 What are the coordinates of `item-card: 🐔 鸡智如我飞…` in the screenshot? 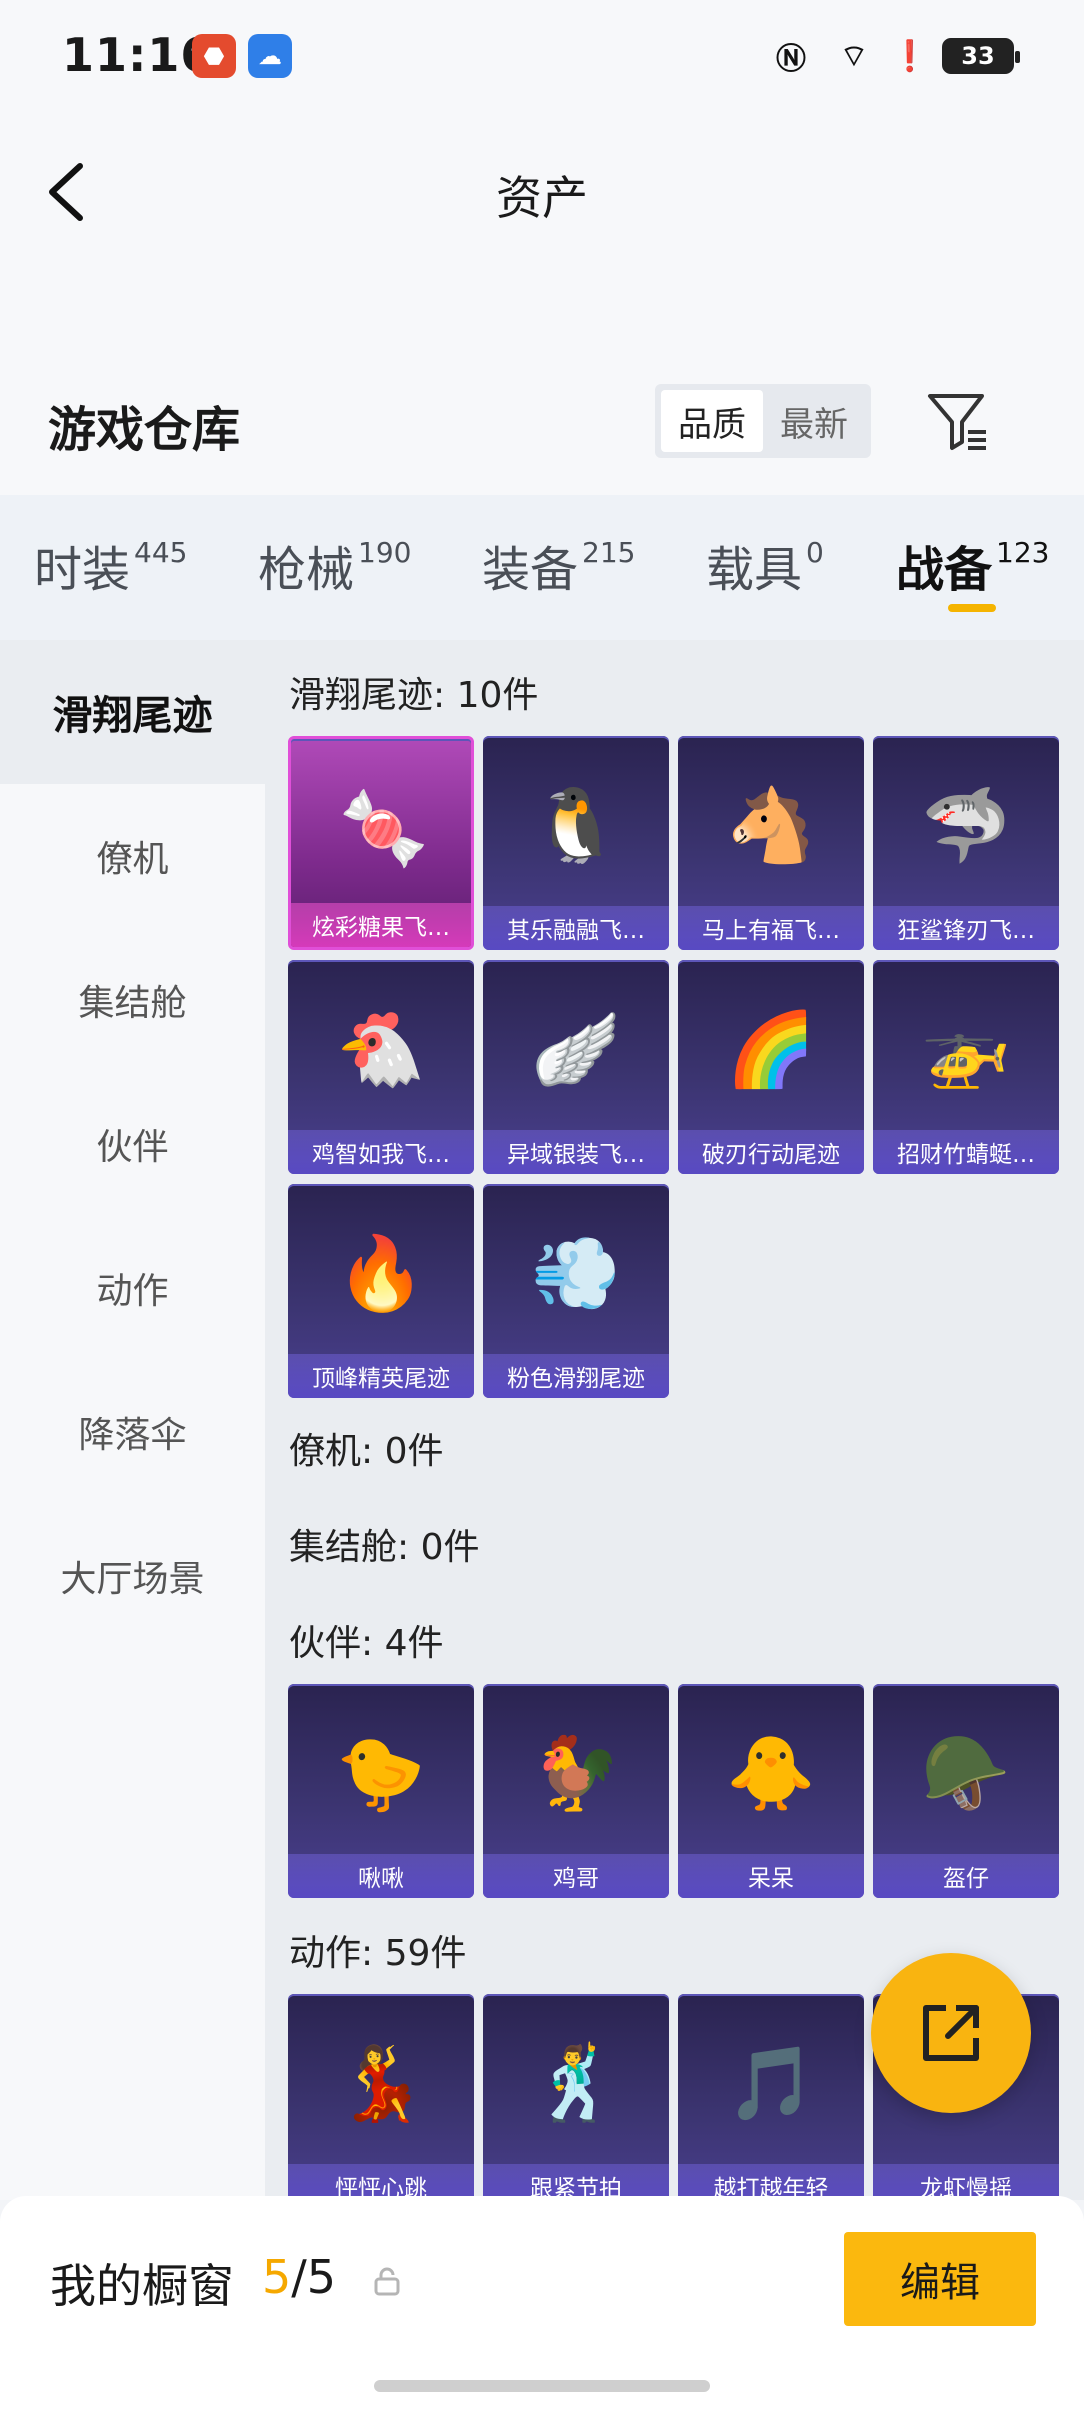 It's located at (381, 1067).